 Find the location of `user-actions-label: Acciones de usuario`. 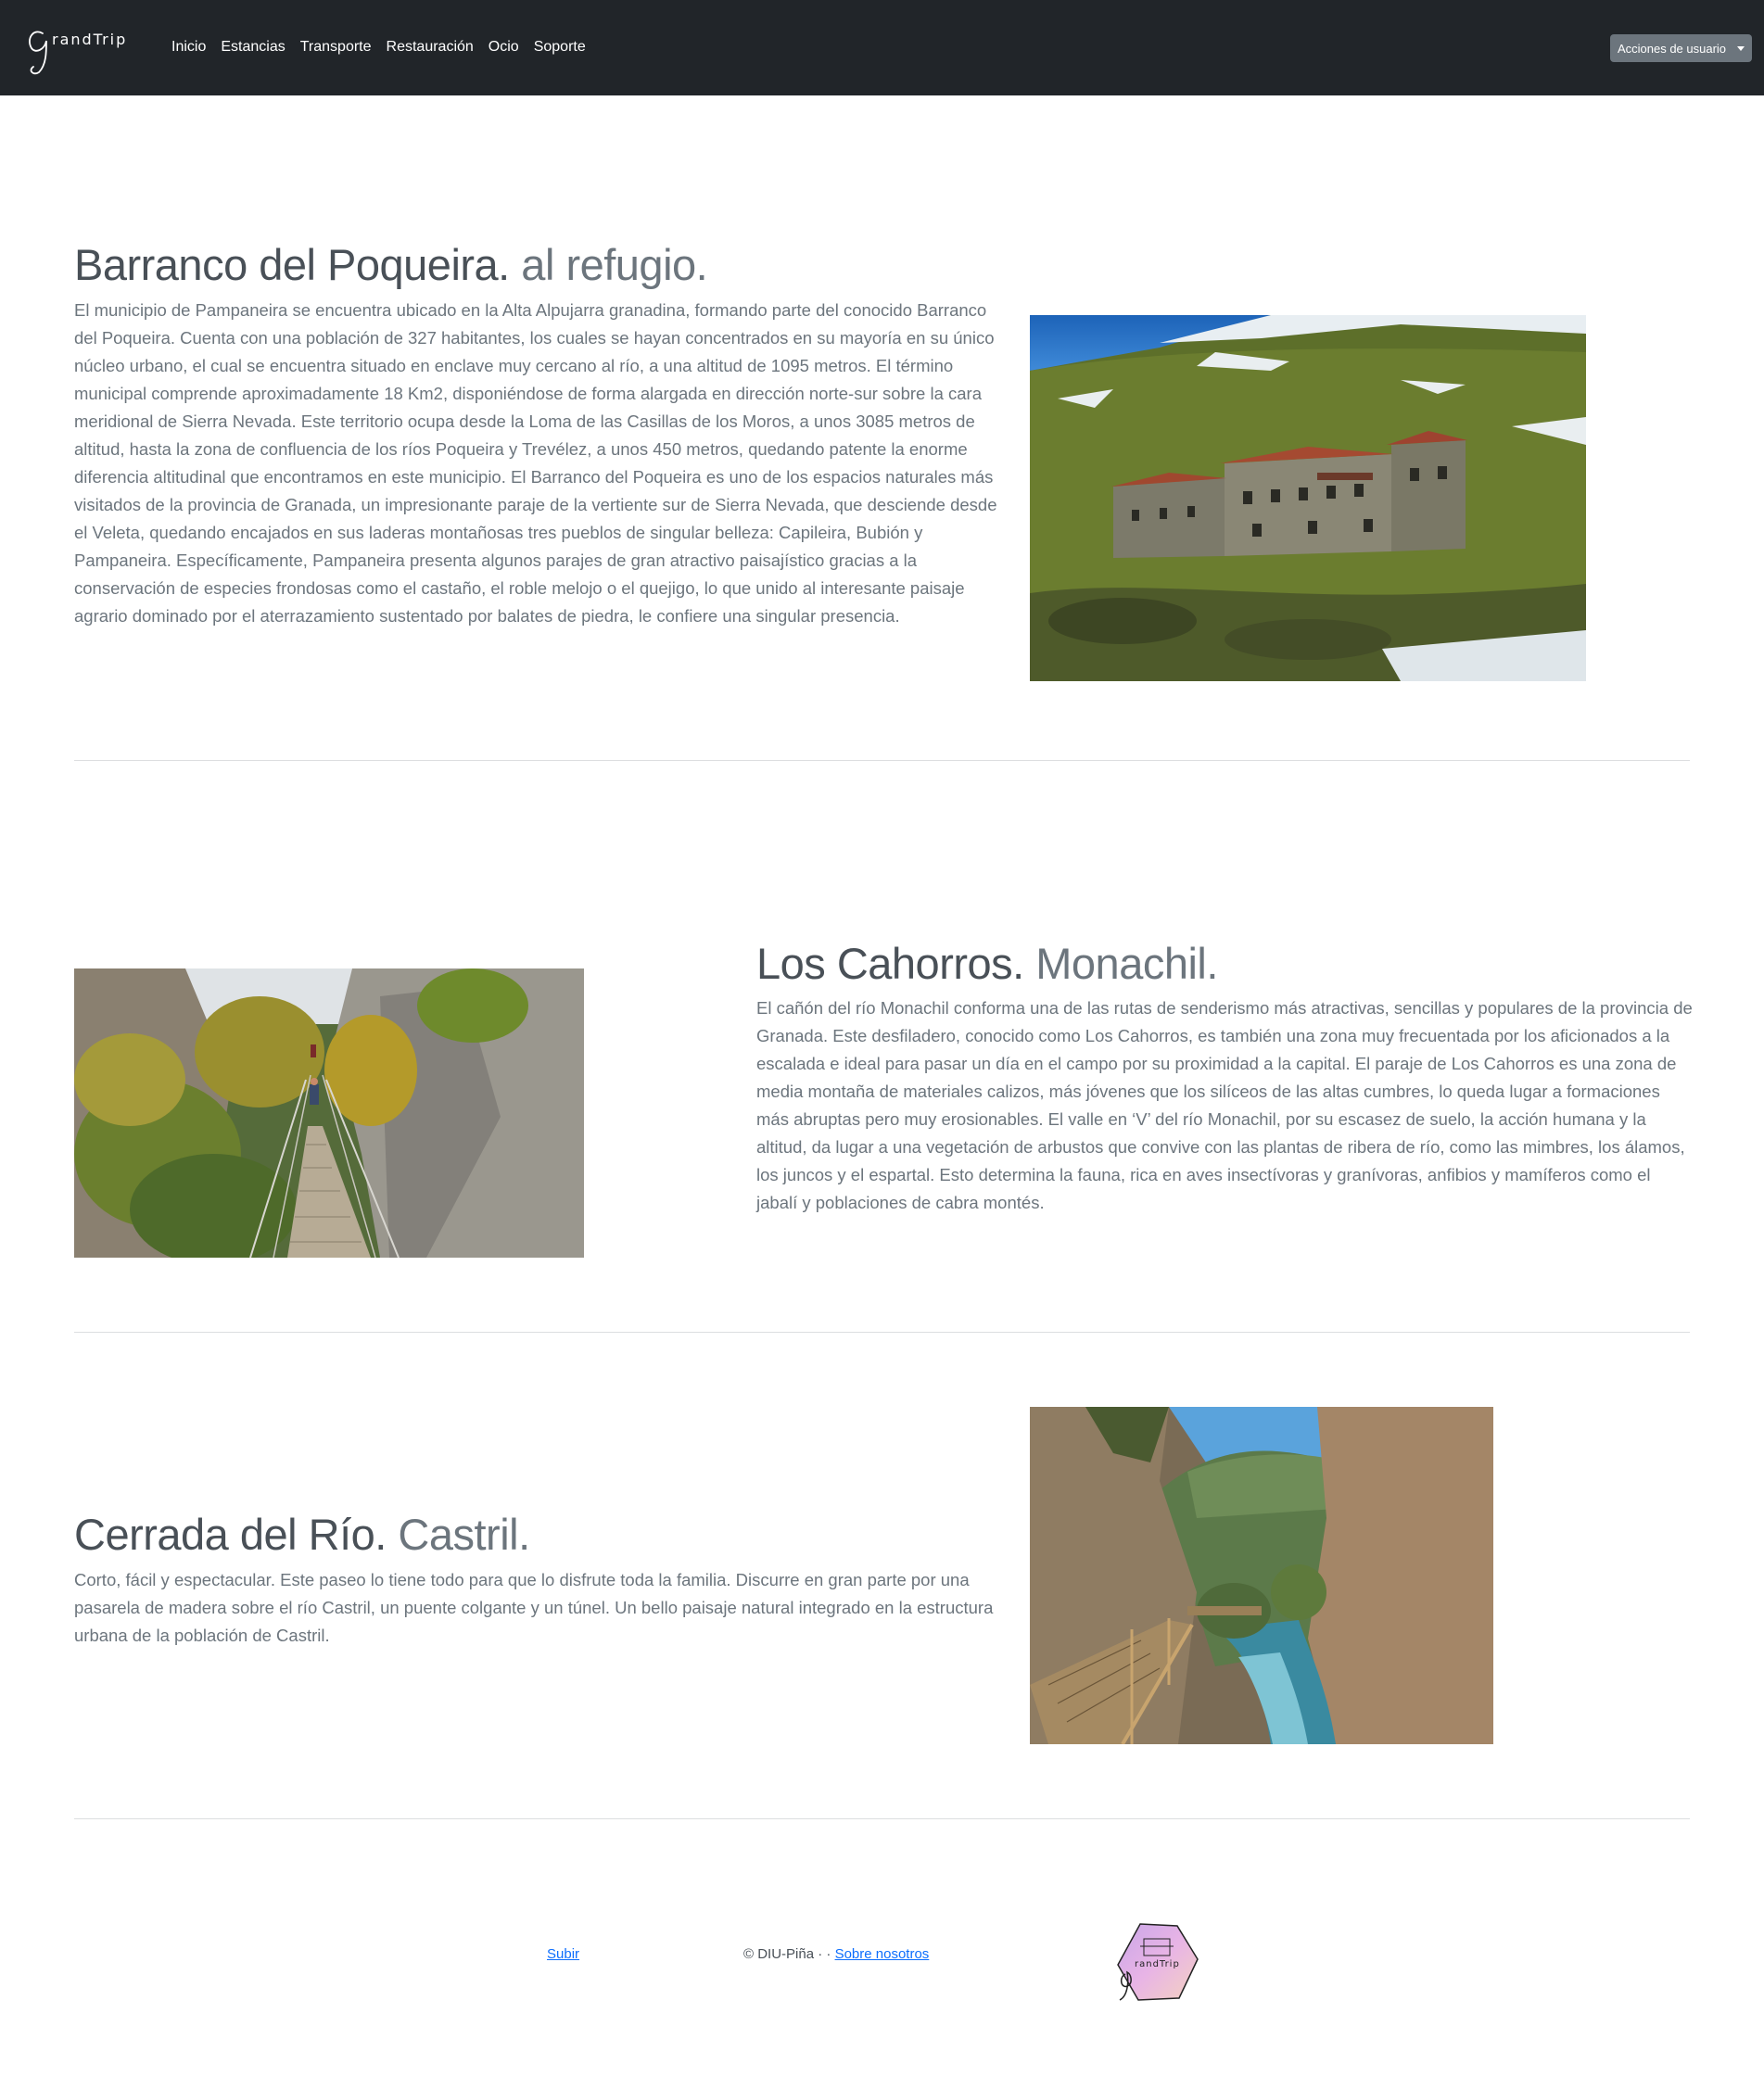

user-actions-label: Acciones de usuario is located at coordinates (1672, 49).